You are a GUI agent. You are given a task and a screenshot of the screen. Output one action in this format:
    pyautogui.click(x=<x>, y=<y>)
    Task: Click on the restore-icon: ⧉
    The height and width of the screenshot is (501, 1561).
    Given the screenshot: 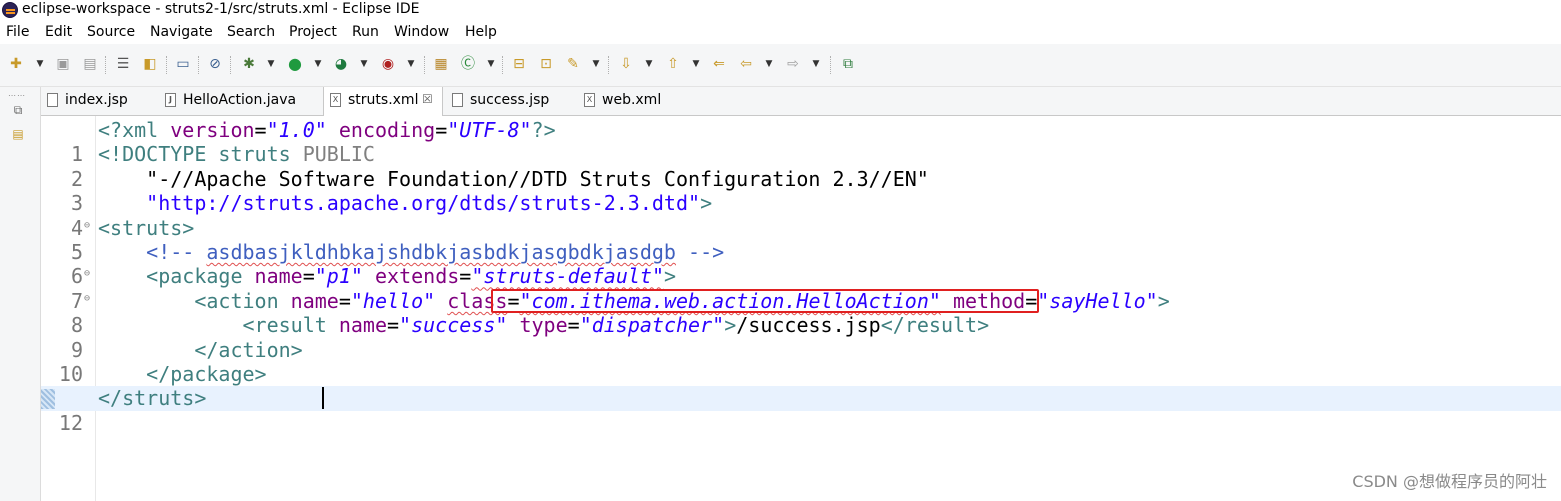 What is the action you would take?
    pyautogui.click(x=18, y=110)
    